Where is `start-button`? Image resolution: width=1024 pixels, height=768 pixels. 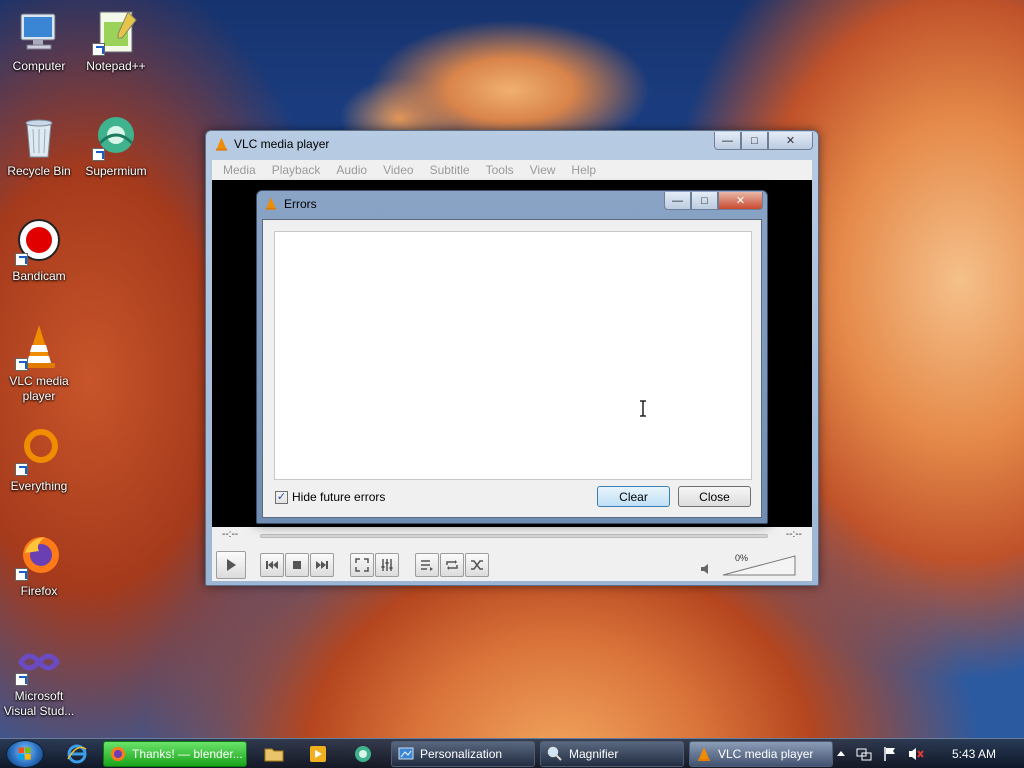
start-button is located at coordinates (25, 754).